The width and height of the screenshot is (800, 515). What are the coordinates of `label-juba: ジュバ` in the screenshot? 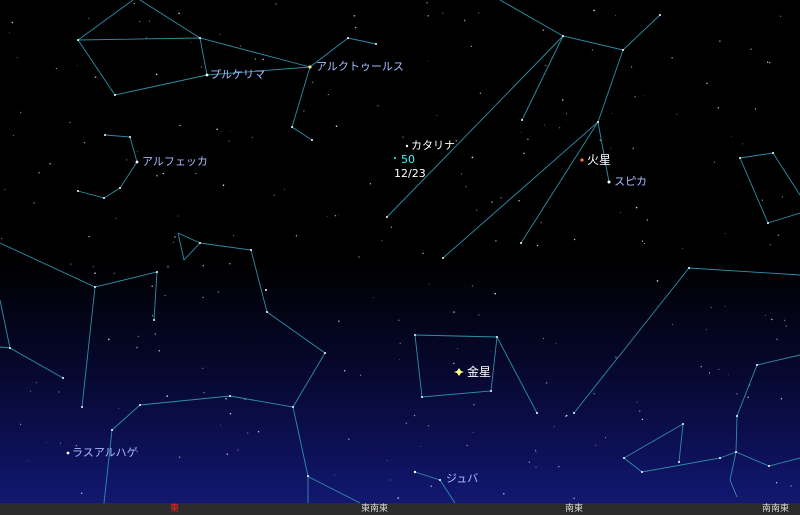 It's located at (462, 478).